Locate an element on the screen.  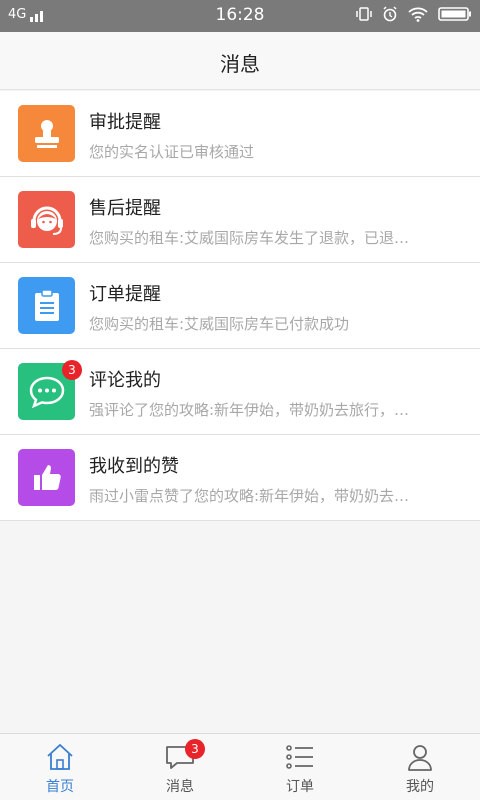
tab-home: 首页 is located at coordinates (60, 767).